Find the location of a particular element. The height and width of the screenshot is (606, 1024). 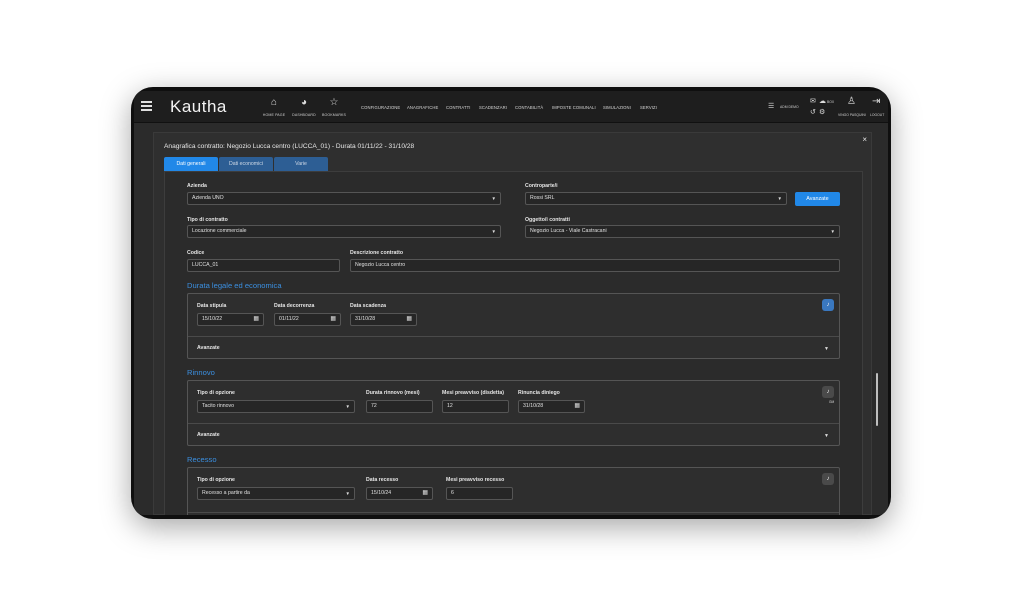

user-name: VINGO PASQUINI is located at coordinates (852, 115).